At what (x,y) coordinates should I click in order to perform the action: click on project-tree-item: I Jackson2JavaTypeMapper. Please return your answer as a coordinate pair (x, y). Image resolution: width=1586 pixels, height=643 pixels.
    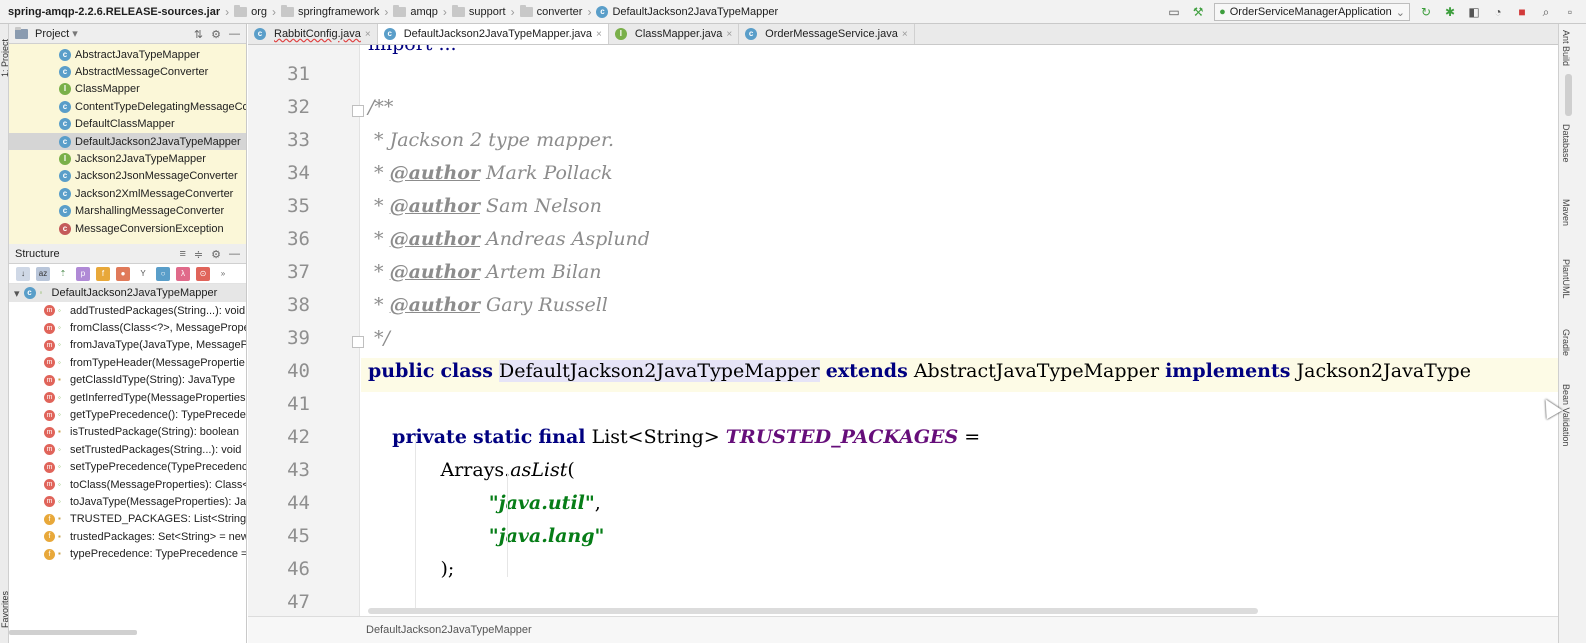
    Looking at the image, I should click on (127, 158).